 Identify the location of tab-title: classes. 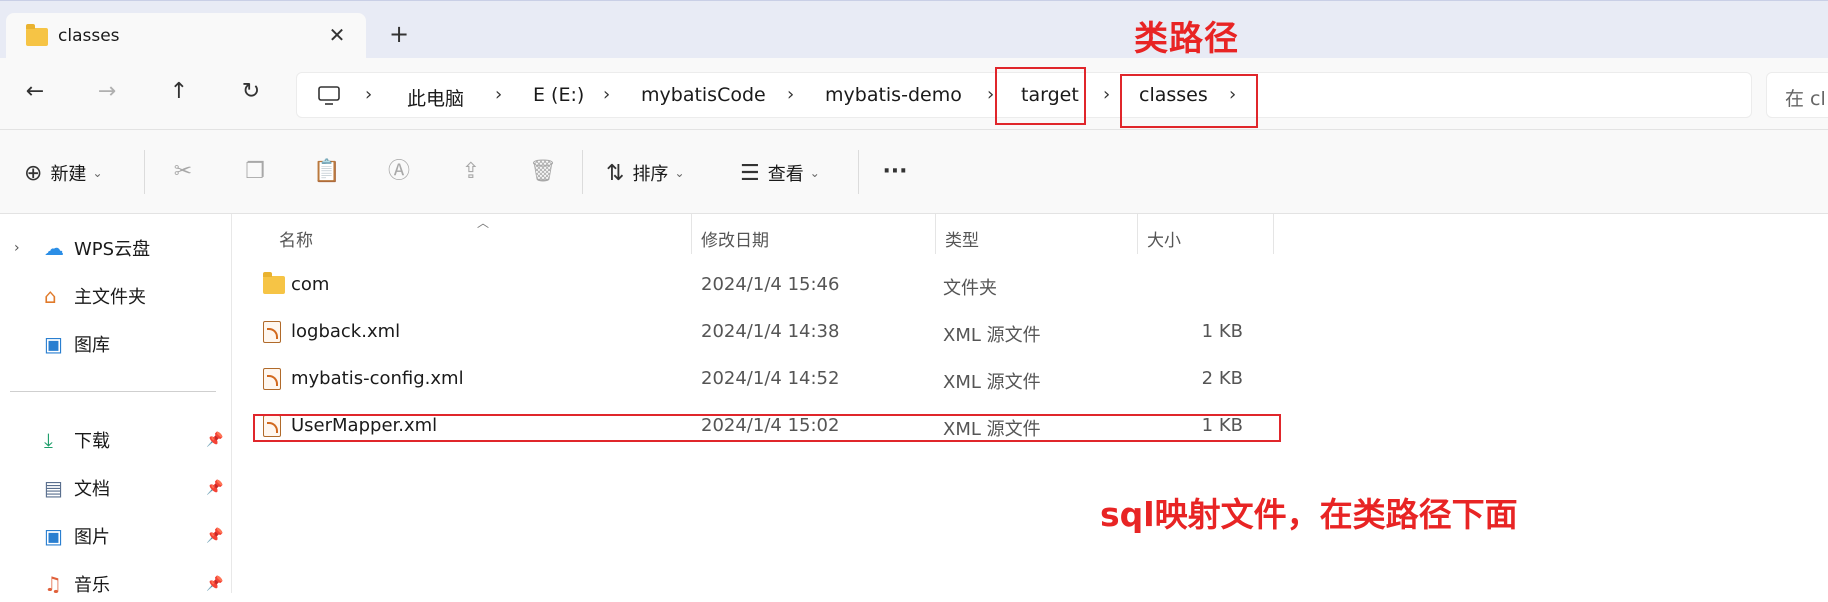
(89, 36).